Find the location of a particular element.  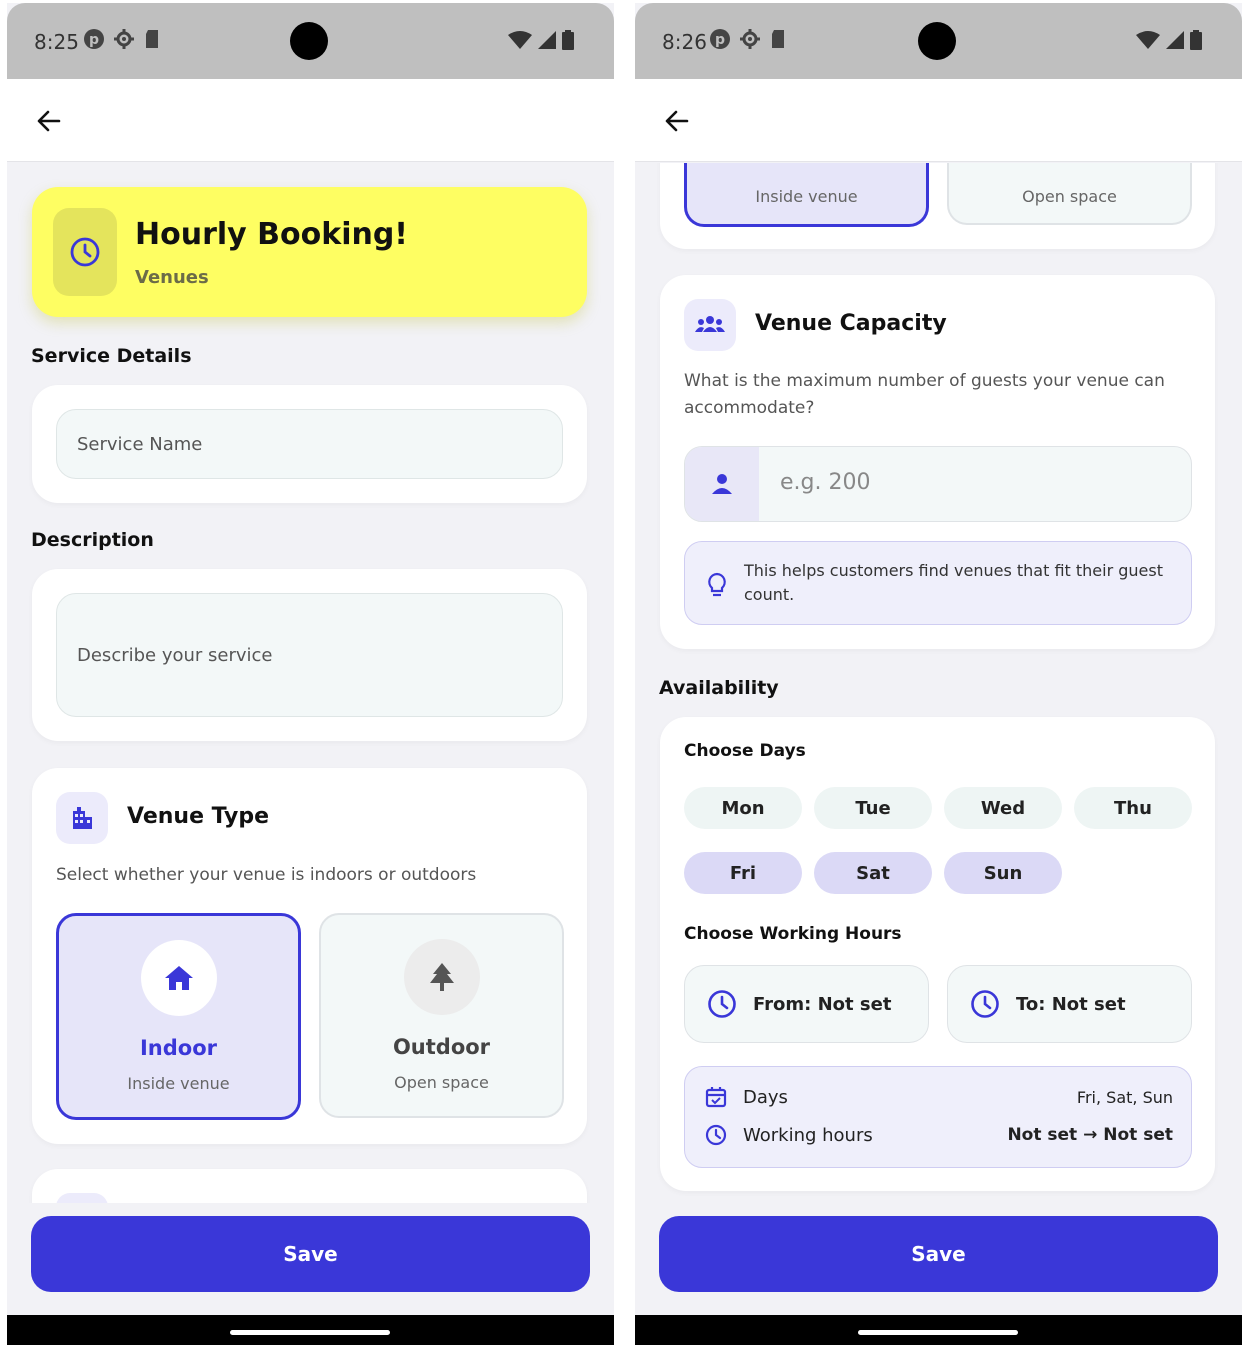

day-chip-sat: Sat is located at coordinates (873, 873).